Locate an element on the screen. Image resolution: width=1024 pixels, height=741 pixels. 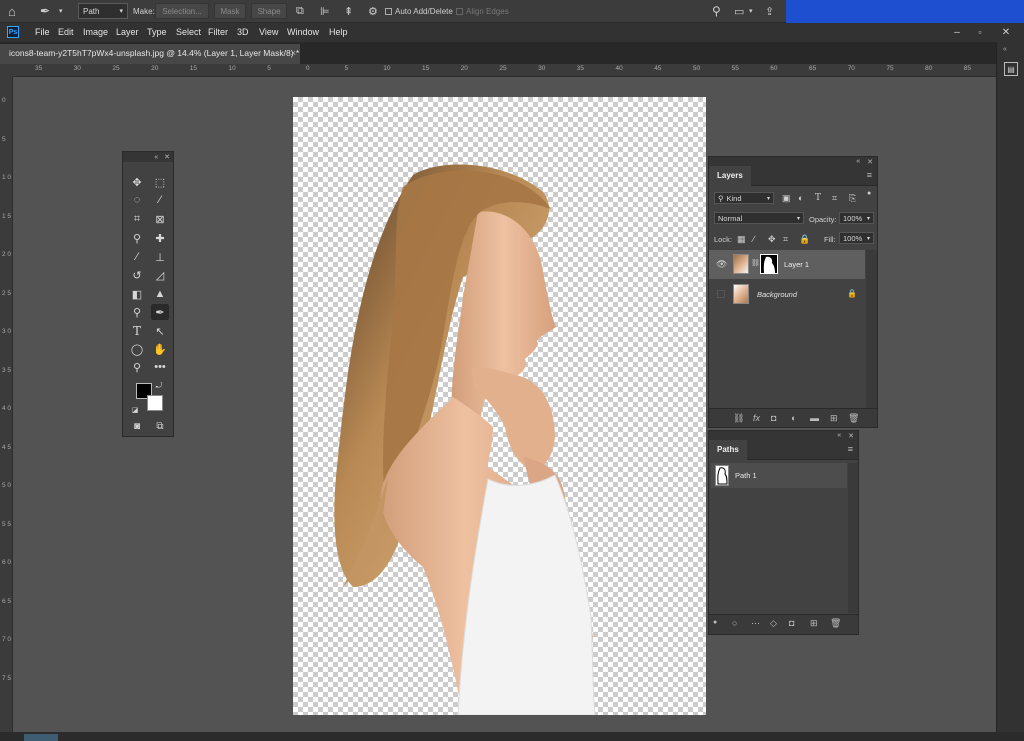
fill-field: 100% ▾ is located at coordinates (856, 238).